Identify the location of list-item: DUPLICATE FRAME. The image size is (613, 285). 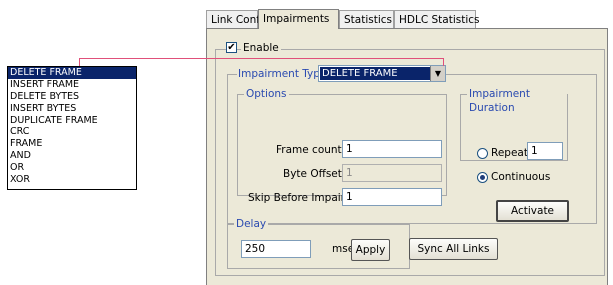
(72, 121).